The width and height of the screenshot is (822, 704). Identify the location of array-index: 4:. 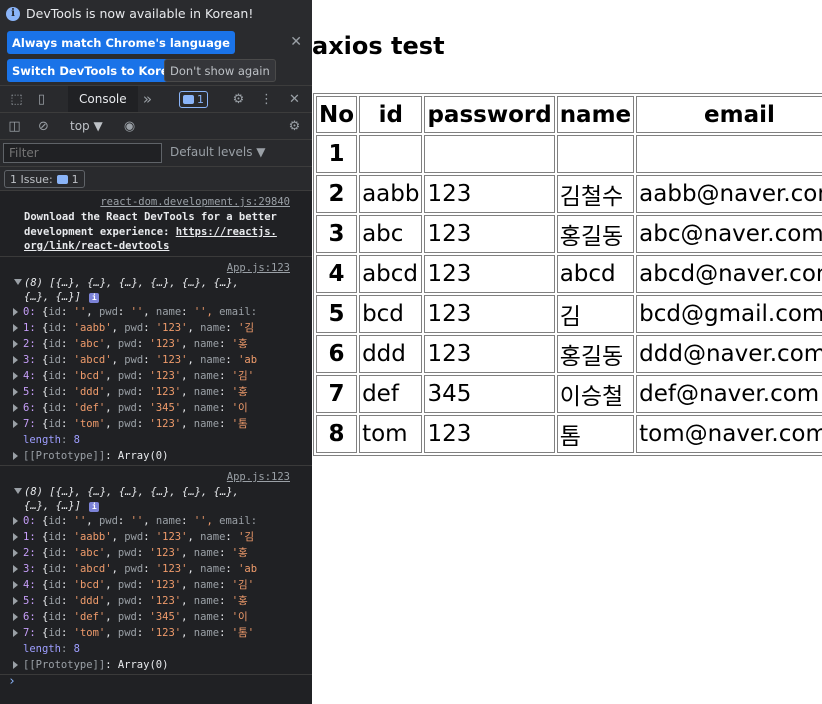
(29, 585).